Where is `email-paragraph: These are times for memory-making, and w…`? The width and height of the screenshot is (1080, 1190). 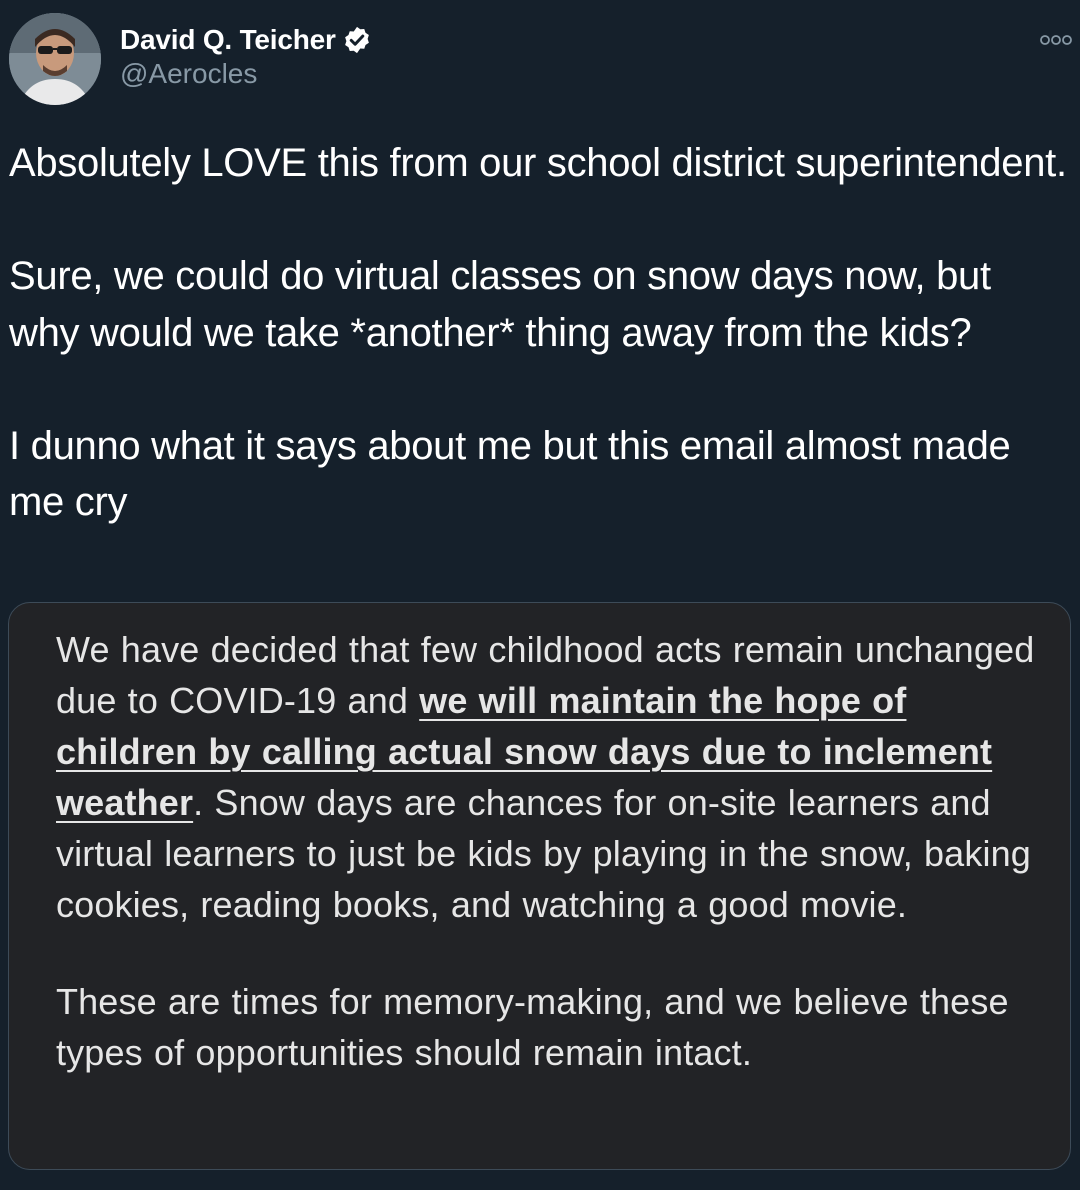
email-paragraph: These are times for memory-making, and w… is located at coordinates (532, 1027).